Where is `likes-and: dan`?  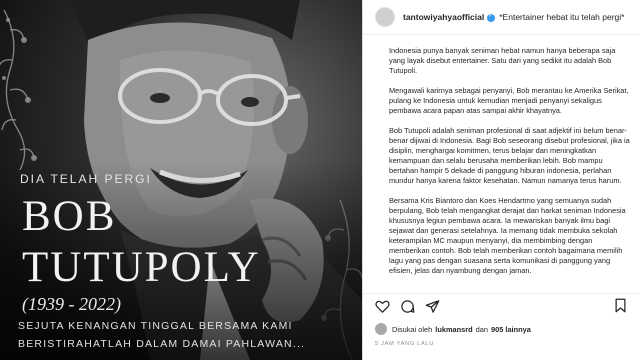
likes-and: dan is located at coordinates (481, 329).